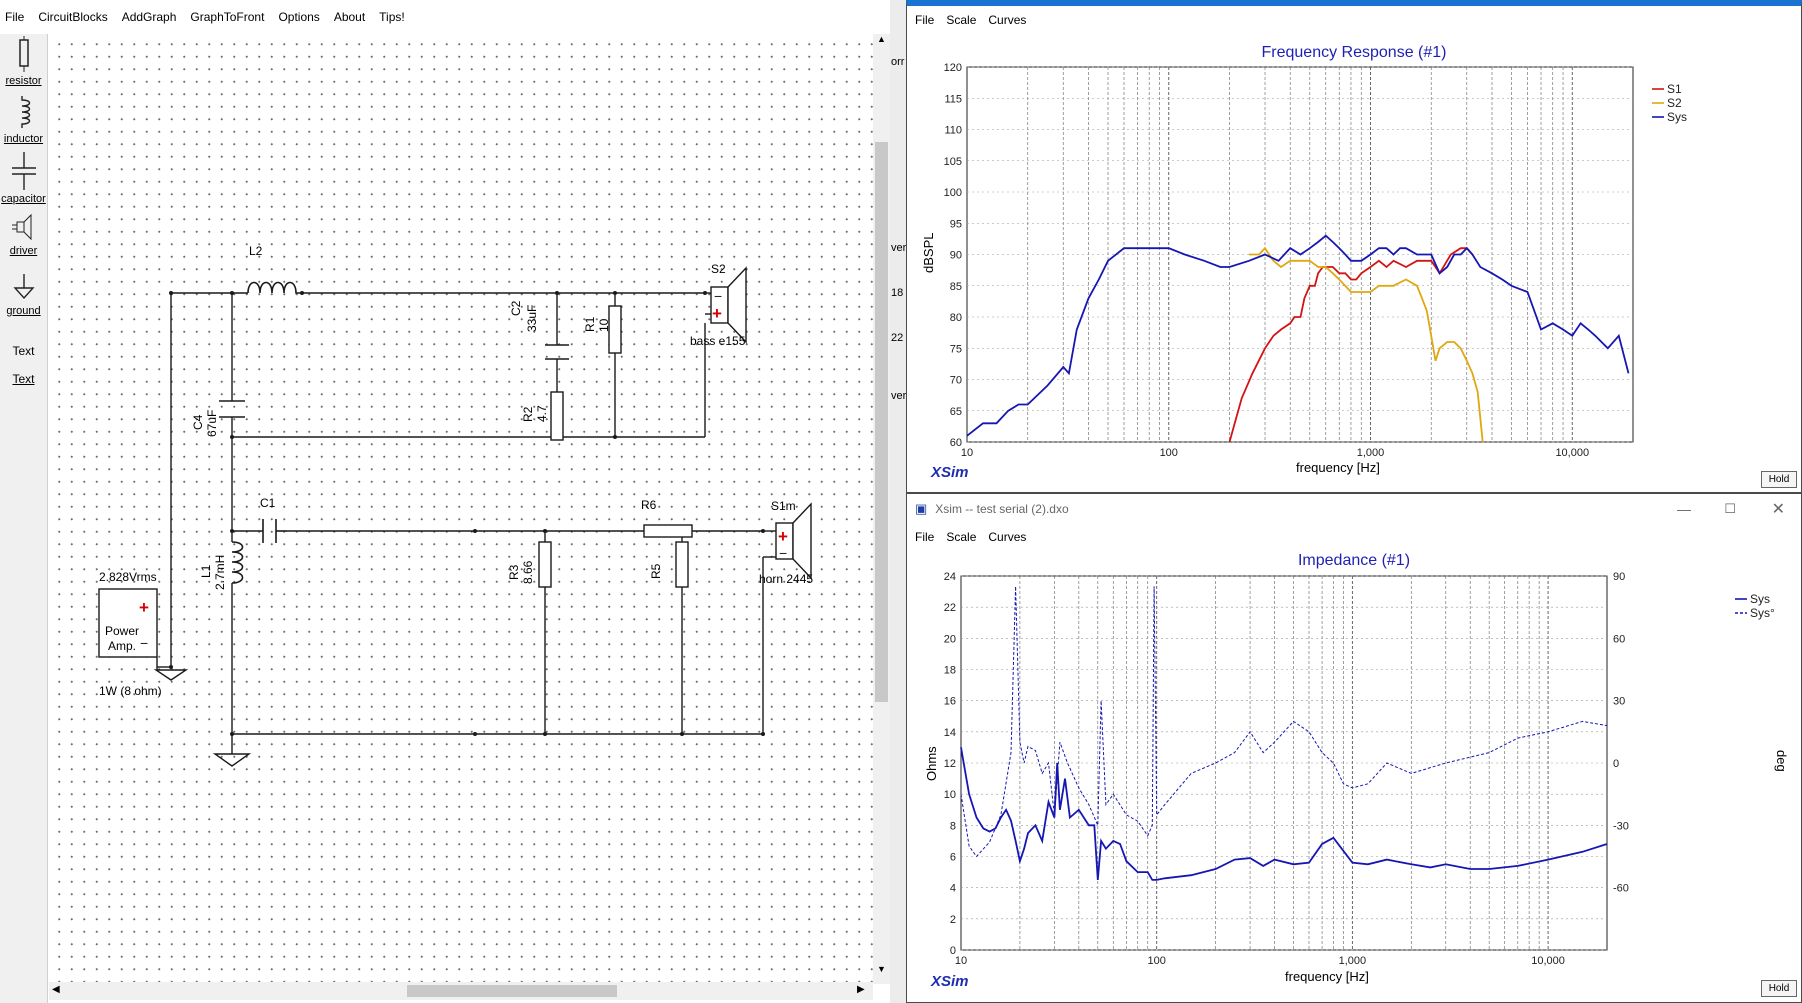 This screenshot has height=1003, width=1802. What do you see at coordinates (532, 318) in the screenshot?
I see `label-c2-value: 33uF` at bounding box center [532, 318].